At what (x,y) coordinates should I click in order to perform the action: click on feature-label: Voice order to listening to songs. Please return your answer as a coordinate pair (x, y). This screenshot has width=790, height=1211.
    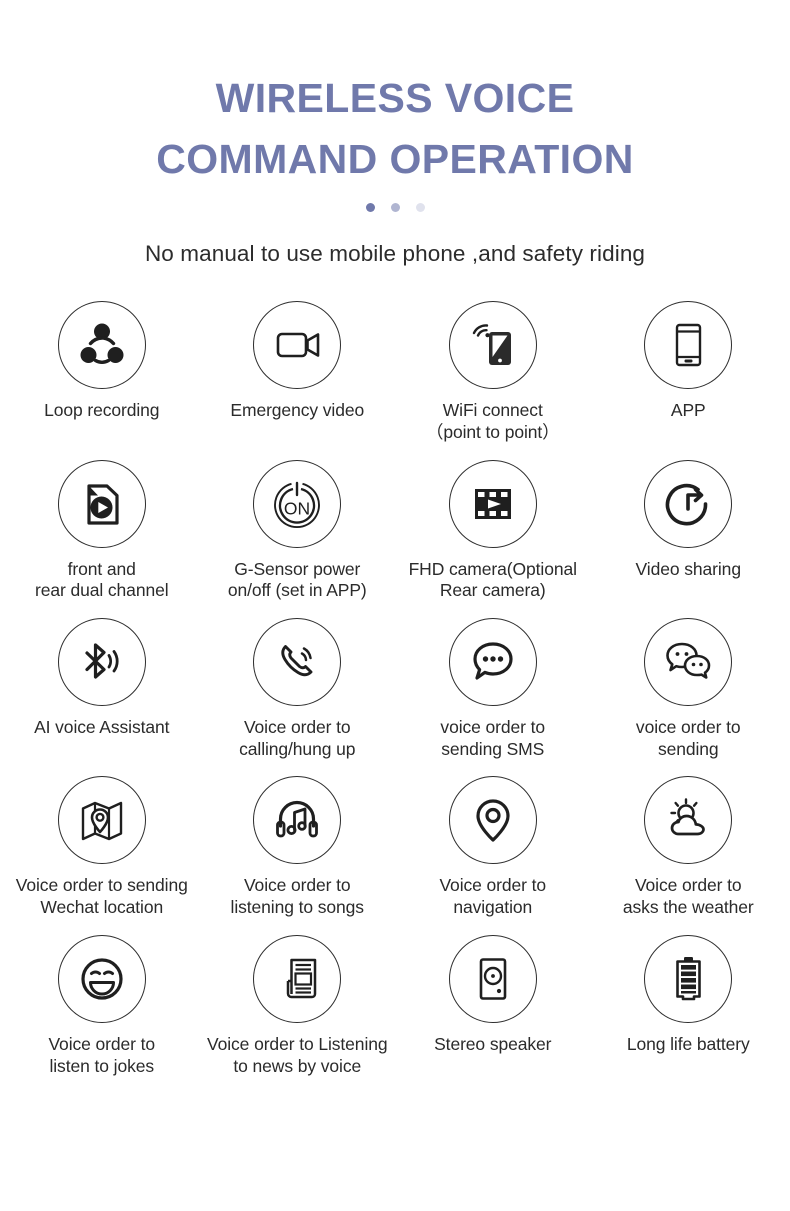
    Looking at the image, I should click on (297, 896).